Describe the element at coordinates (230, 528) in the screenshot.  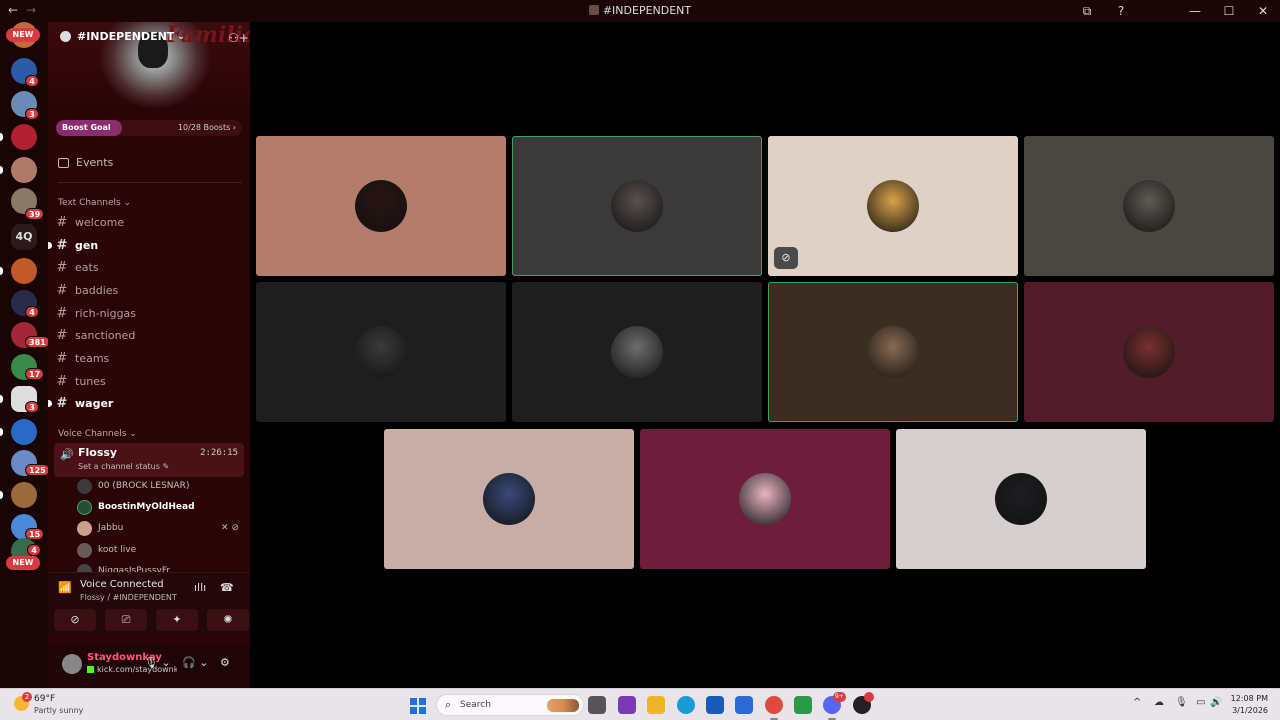
I see `muted-deafened-icon: ✕ ⊘` at that location.